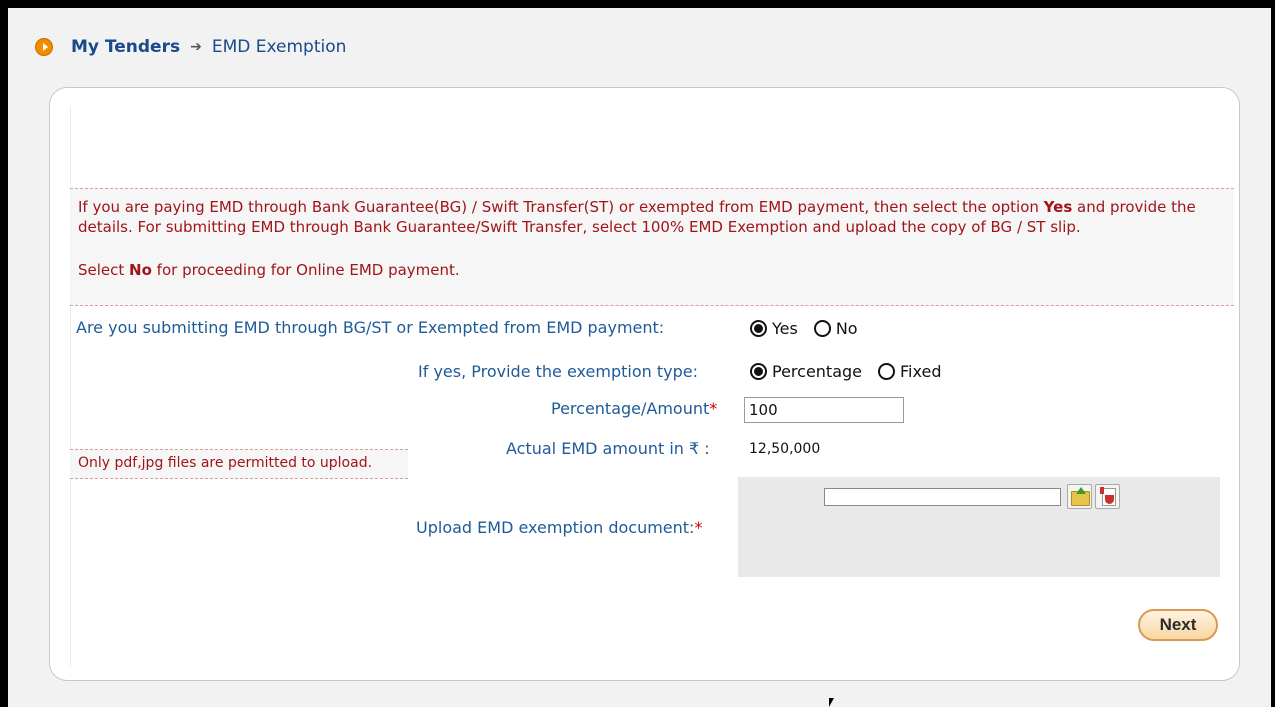 This screenshot has width=1275, height=707. What do you see at coordinates (785, 449) in the screenshot?
I see `actual-amount-value: 12,50,000` at bounding box center [785, 449].